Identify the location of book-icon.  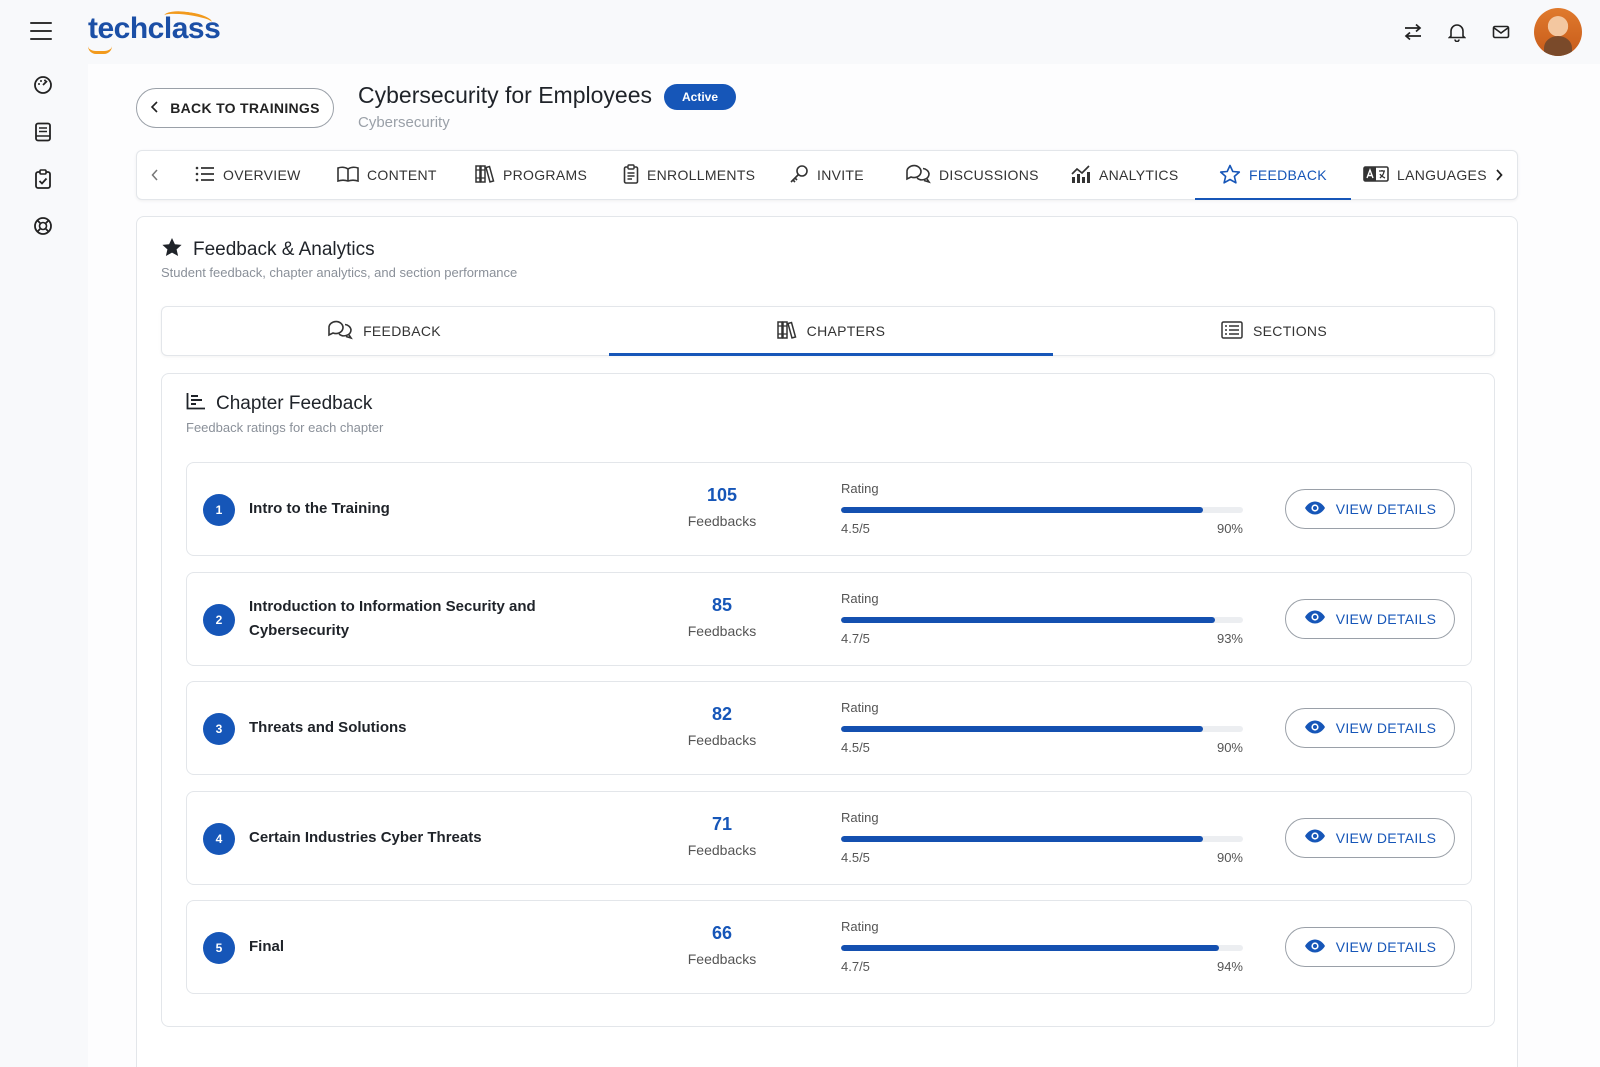
(43, 132).